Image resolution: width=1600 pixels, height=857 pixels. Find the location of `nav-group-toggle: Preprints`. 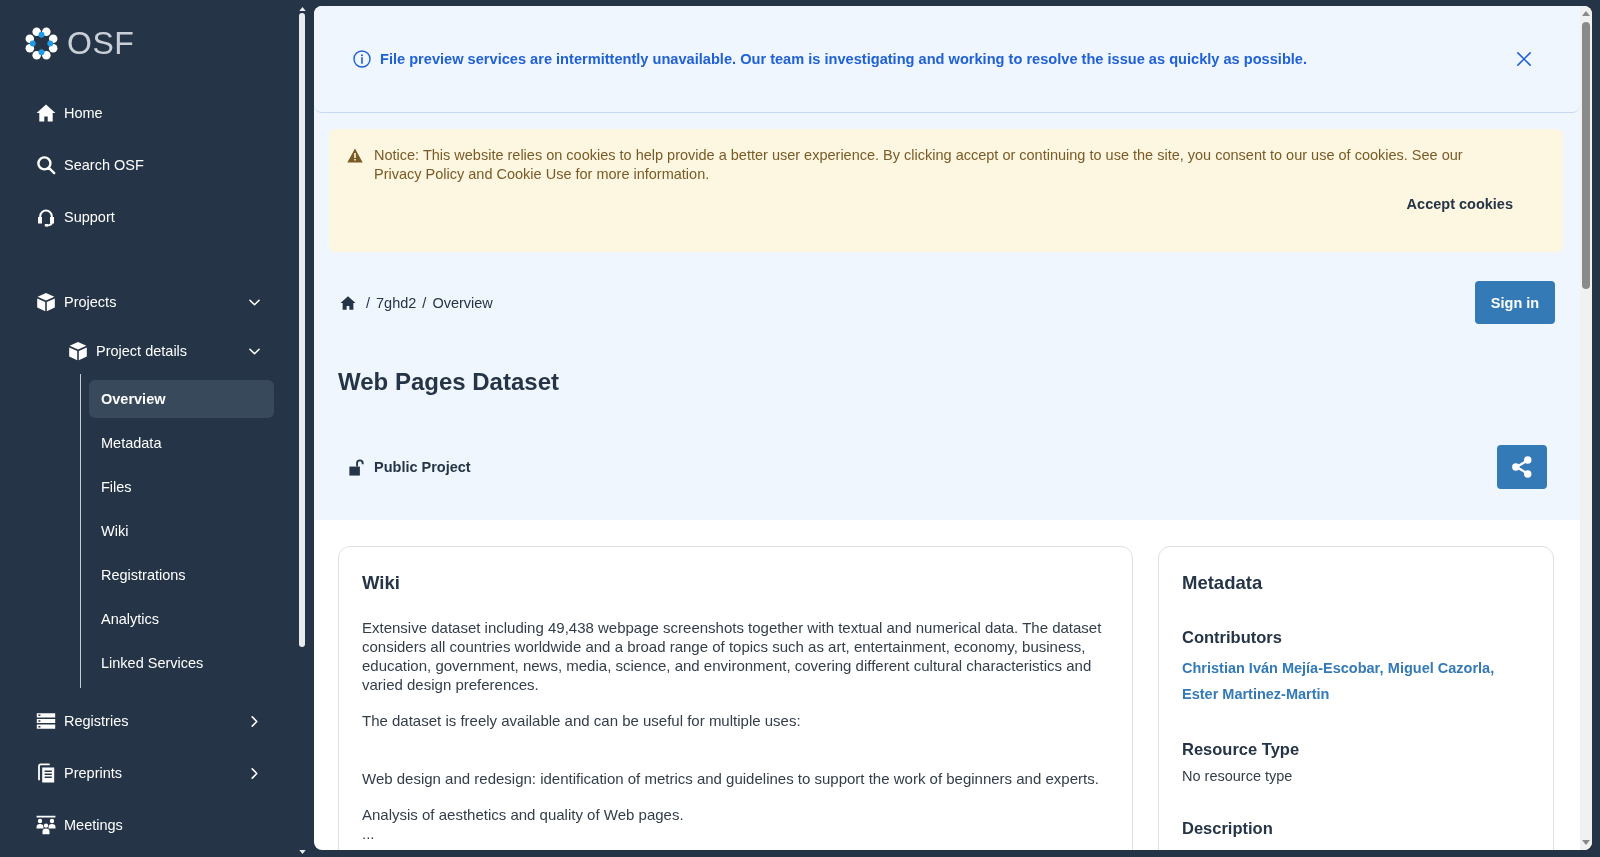

nav-group-toggle: Preprints is located at coordinates (148, 773).